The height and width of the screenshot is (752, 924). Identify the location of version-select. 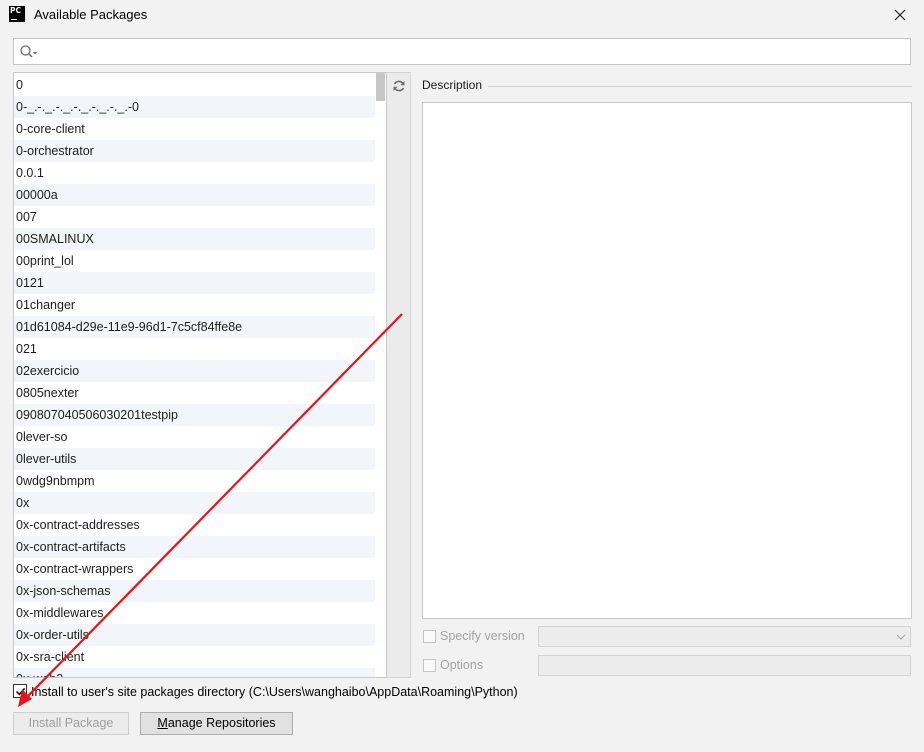
(724, 636).